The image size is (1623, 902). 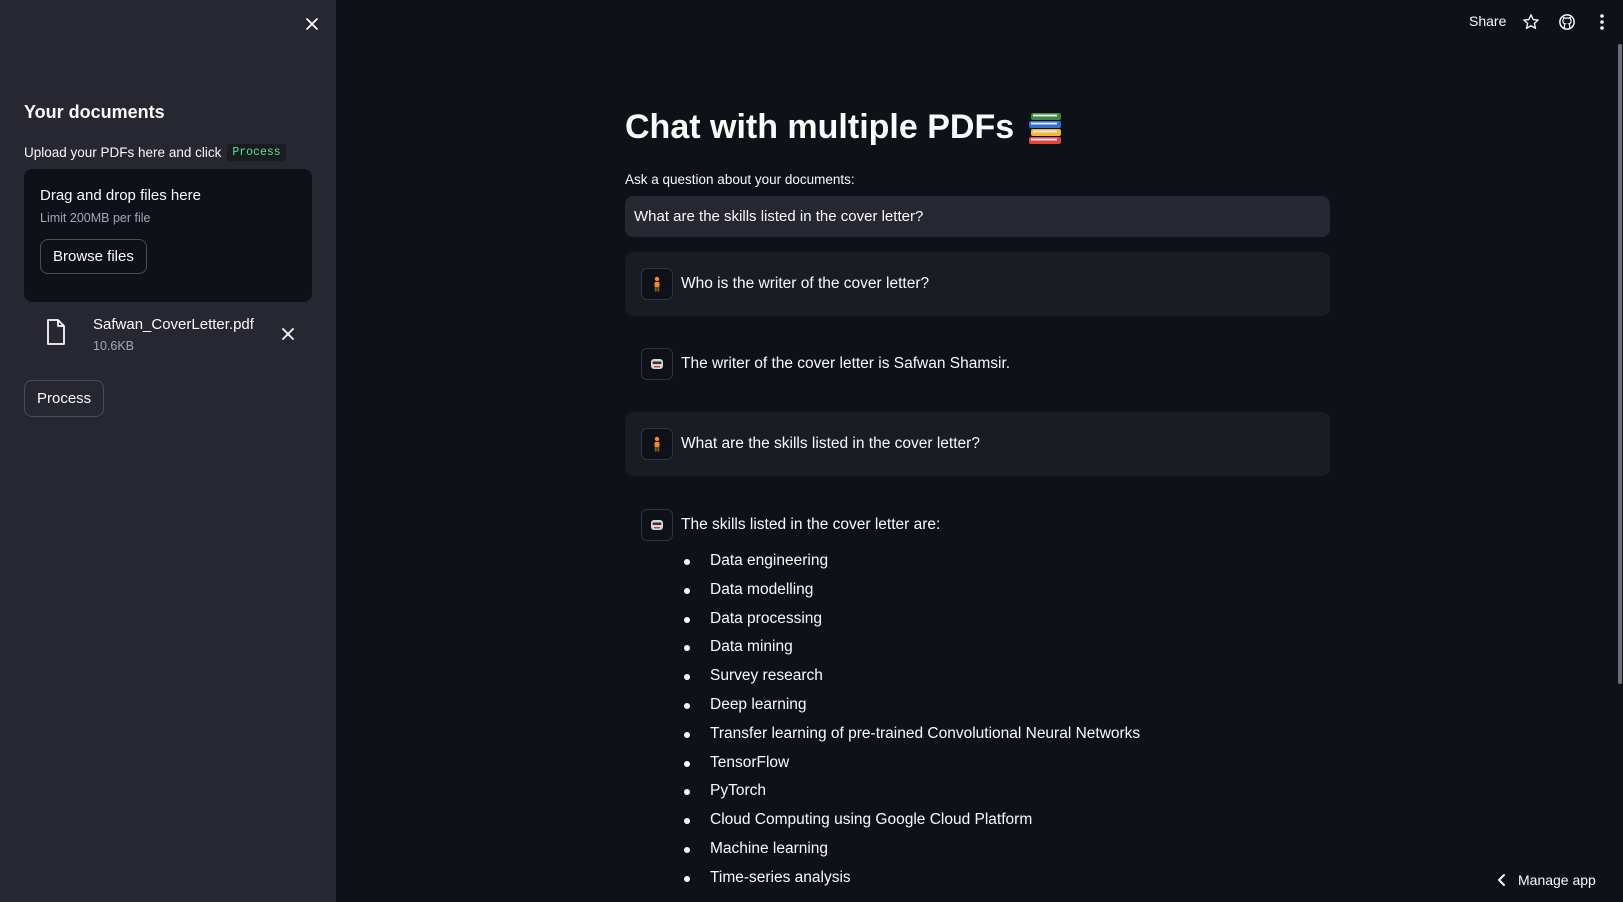 I want to click on upload-instruction-text: Upload your PDFs here and click, so click(x=123, y=152).